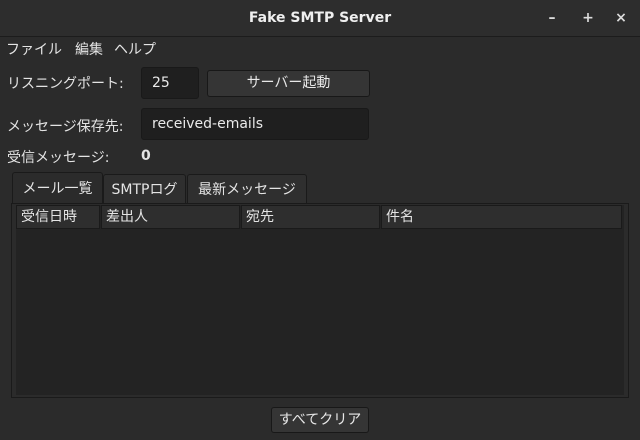  Describe the element at coordinates (144, 189) in the screenshot. I see `tab-smtp-log: SMTPログ` at that location.